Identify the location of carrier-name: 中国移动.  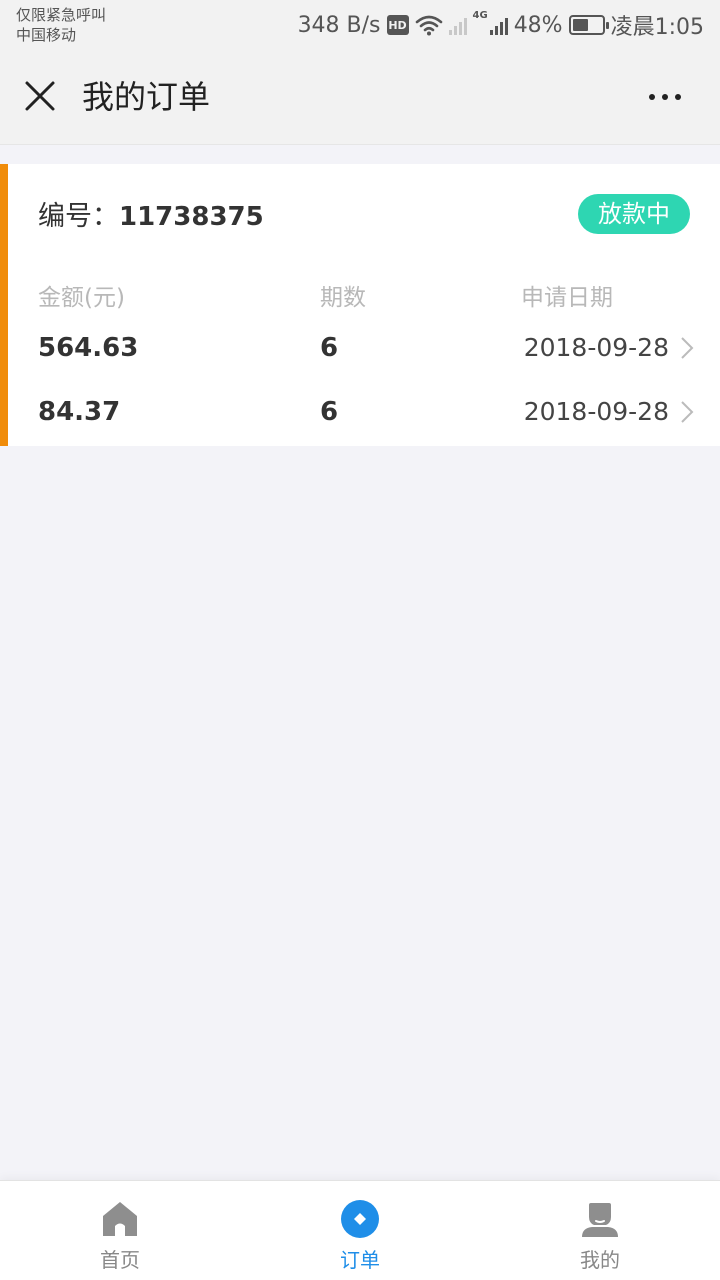
(46, 35).